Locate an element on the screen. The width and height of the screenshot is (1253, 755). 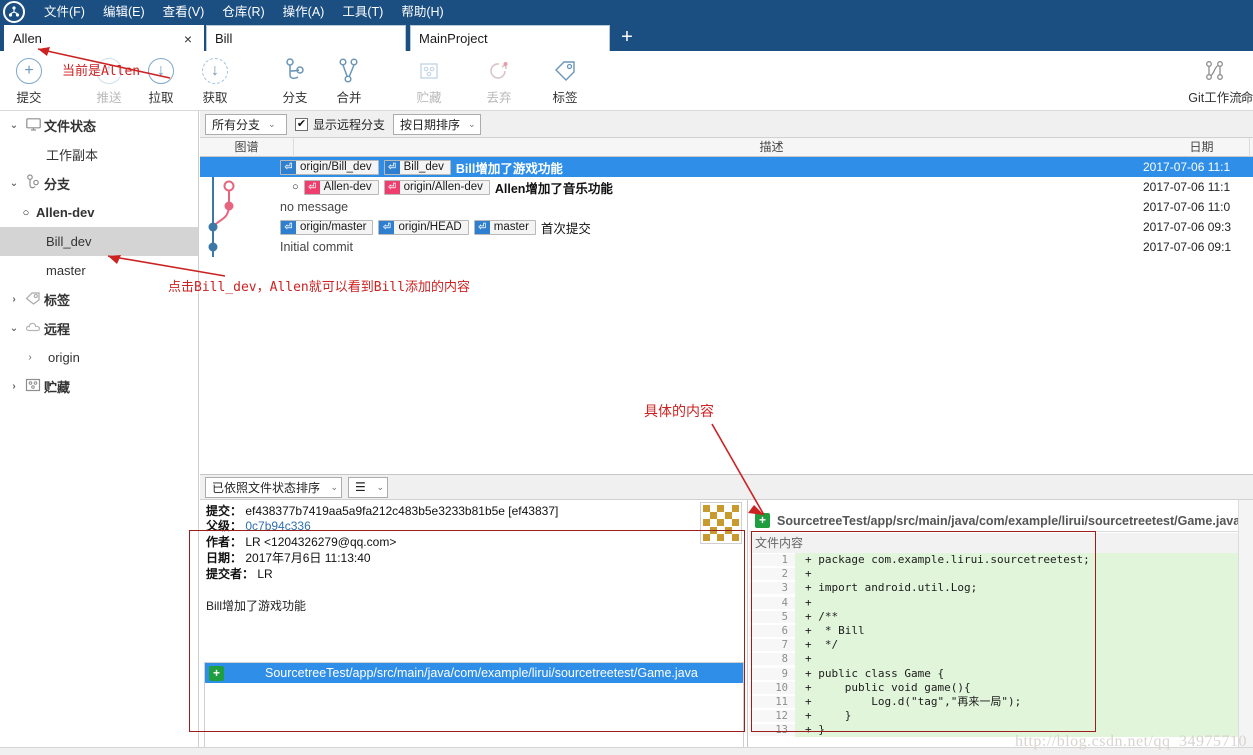
menu-tools: 工具(T) is located at coordinates (362, 12).